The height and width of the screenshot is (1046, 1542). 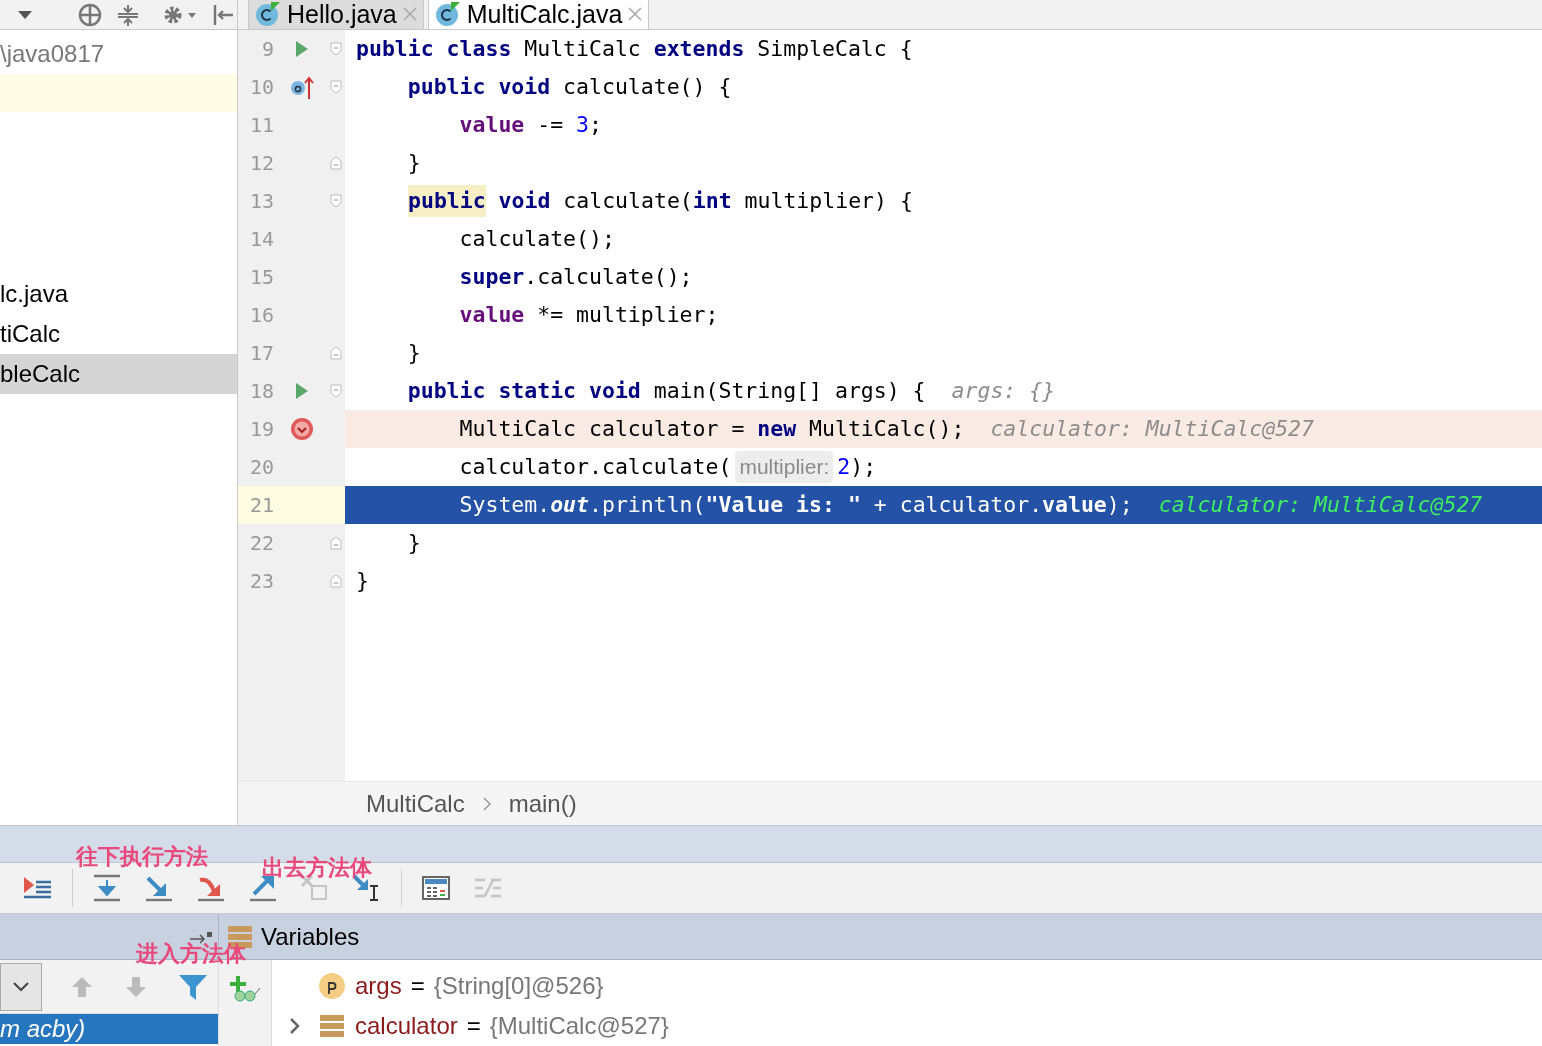 What do you see at coordinates (109, 1029) in the screenshot?
I see `stack-frame: m acby)` at bounding box center [109, 1029].